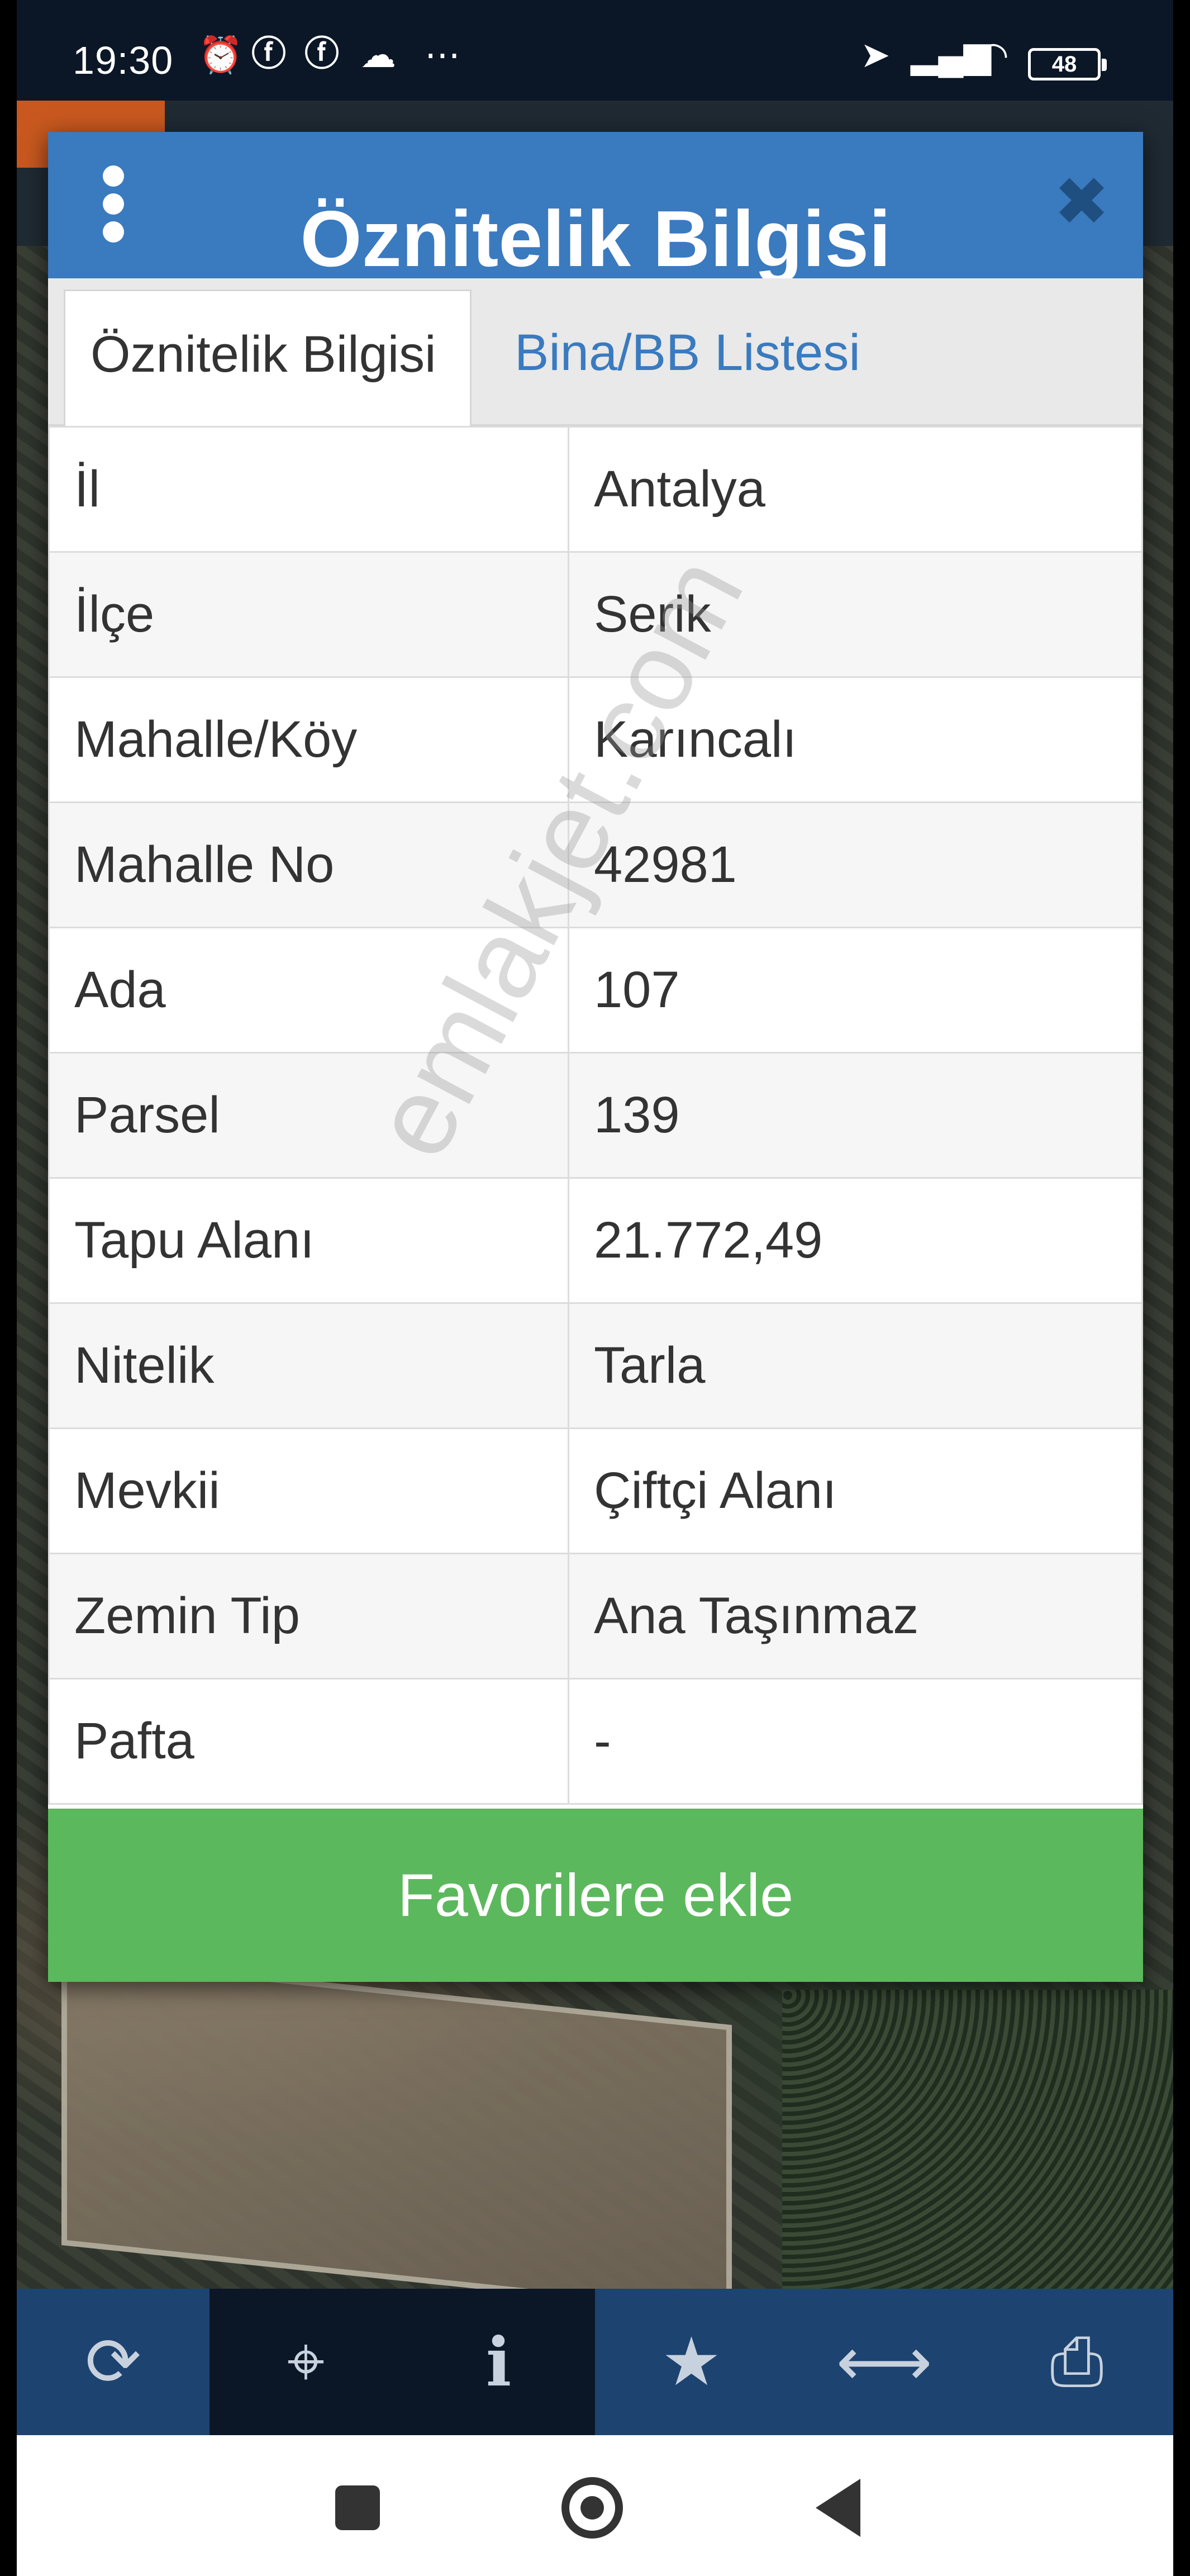 The height and width of the screenshot is (2576, 1190). What do you see at coordinates (855, 739) in the screenshot?
I see `attribute-value: Karıncalı` at bounding box center [855, 739].